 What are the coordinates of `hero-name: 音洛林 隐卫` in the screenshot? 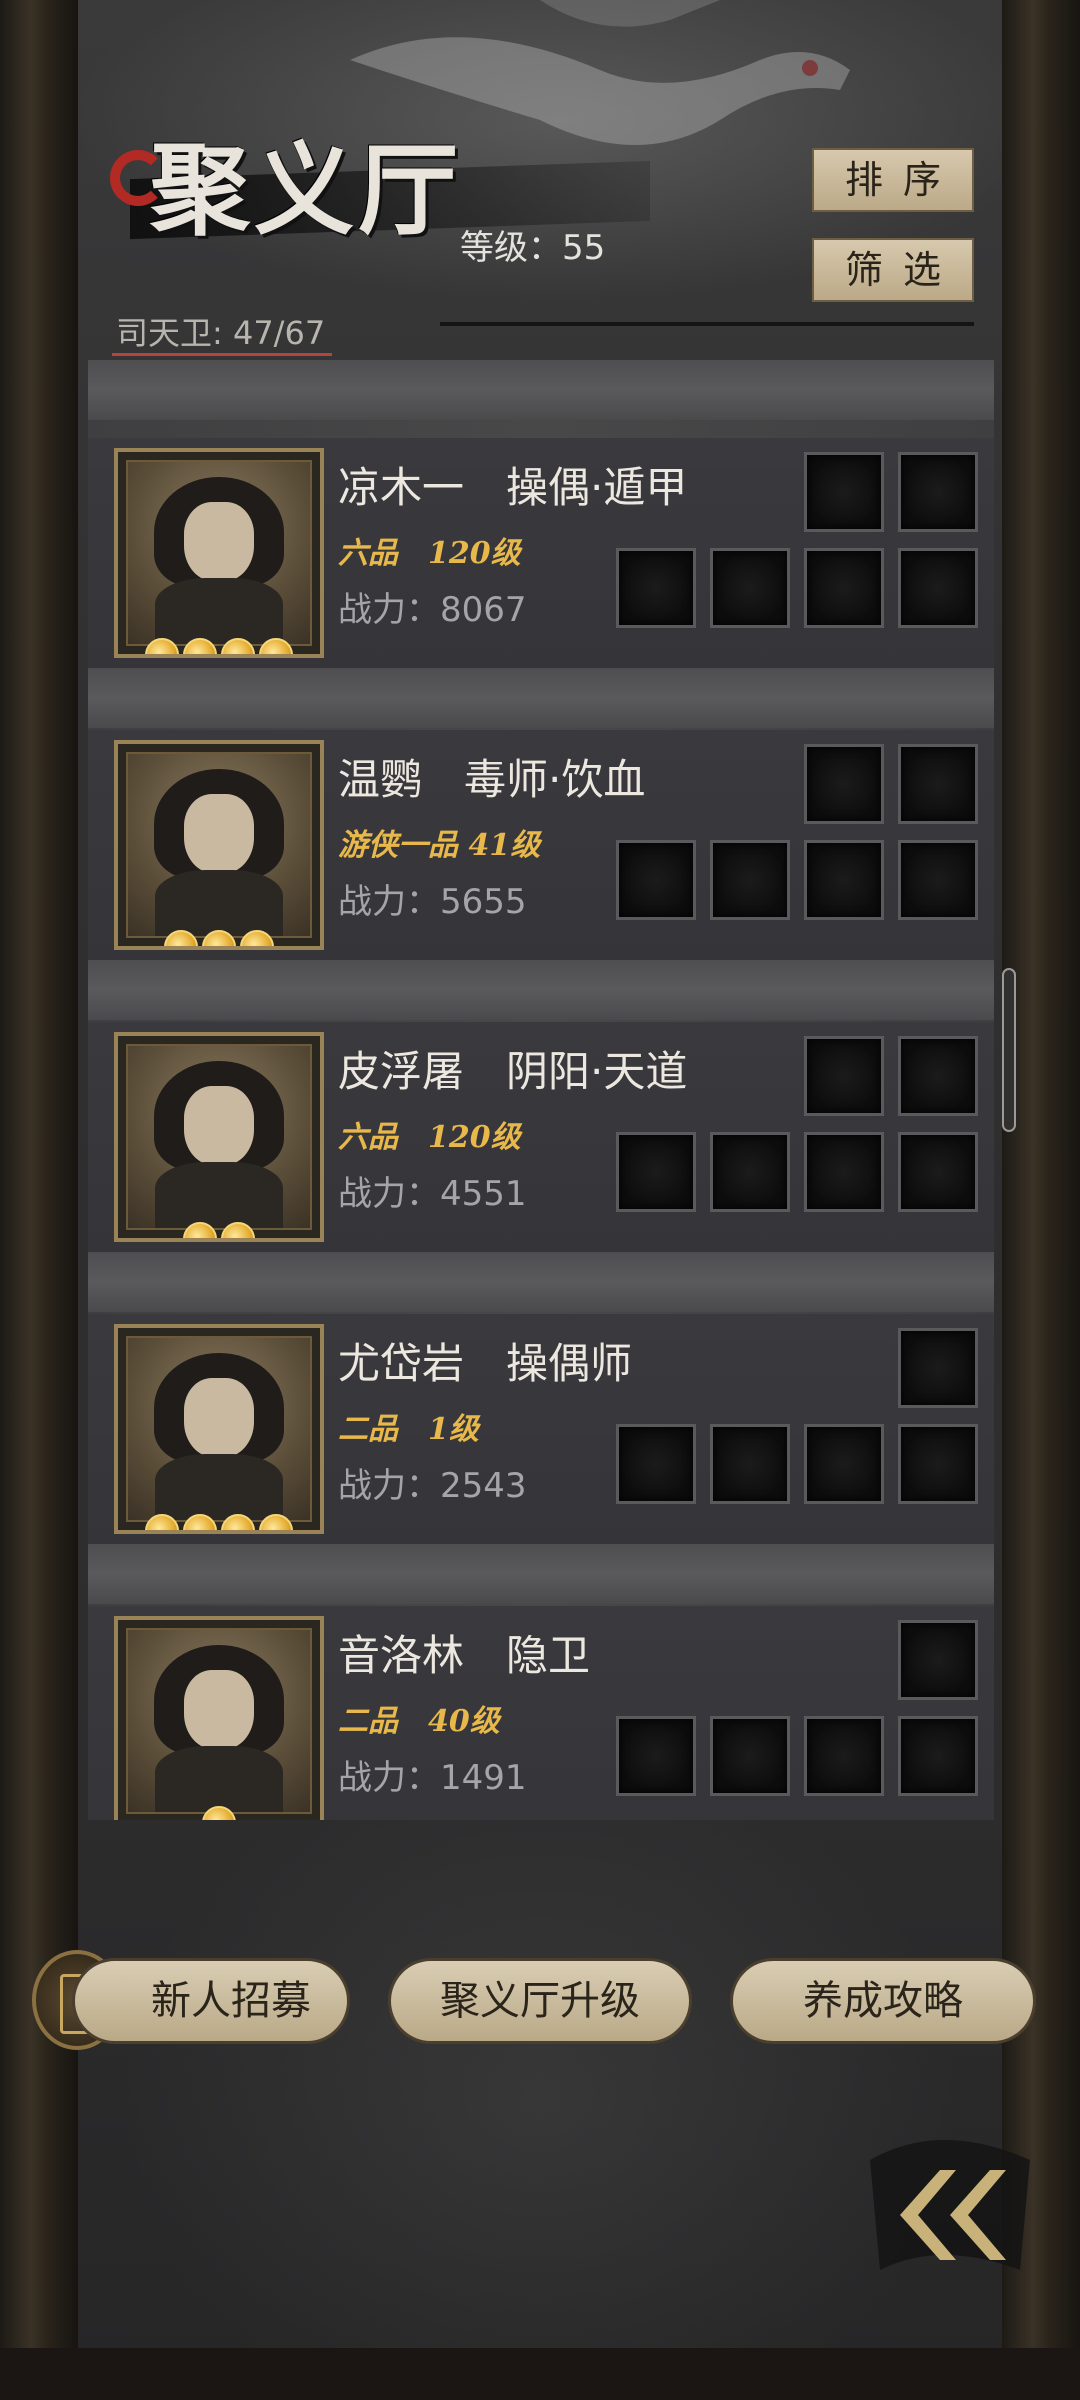 It's located at (464, 1655).